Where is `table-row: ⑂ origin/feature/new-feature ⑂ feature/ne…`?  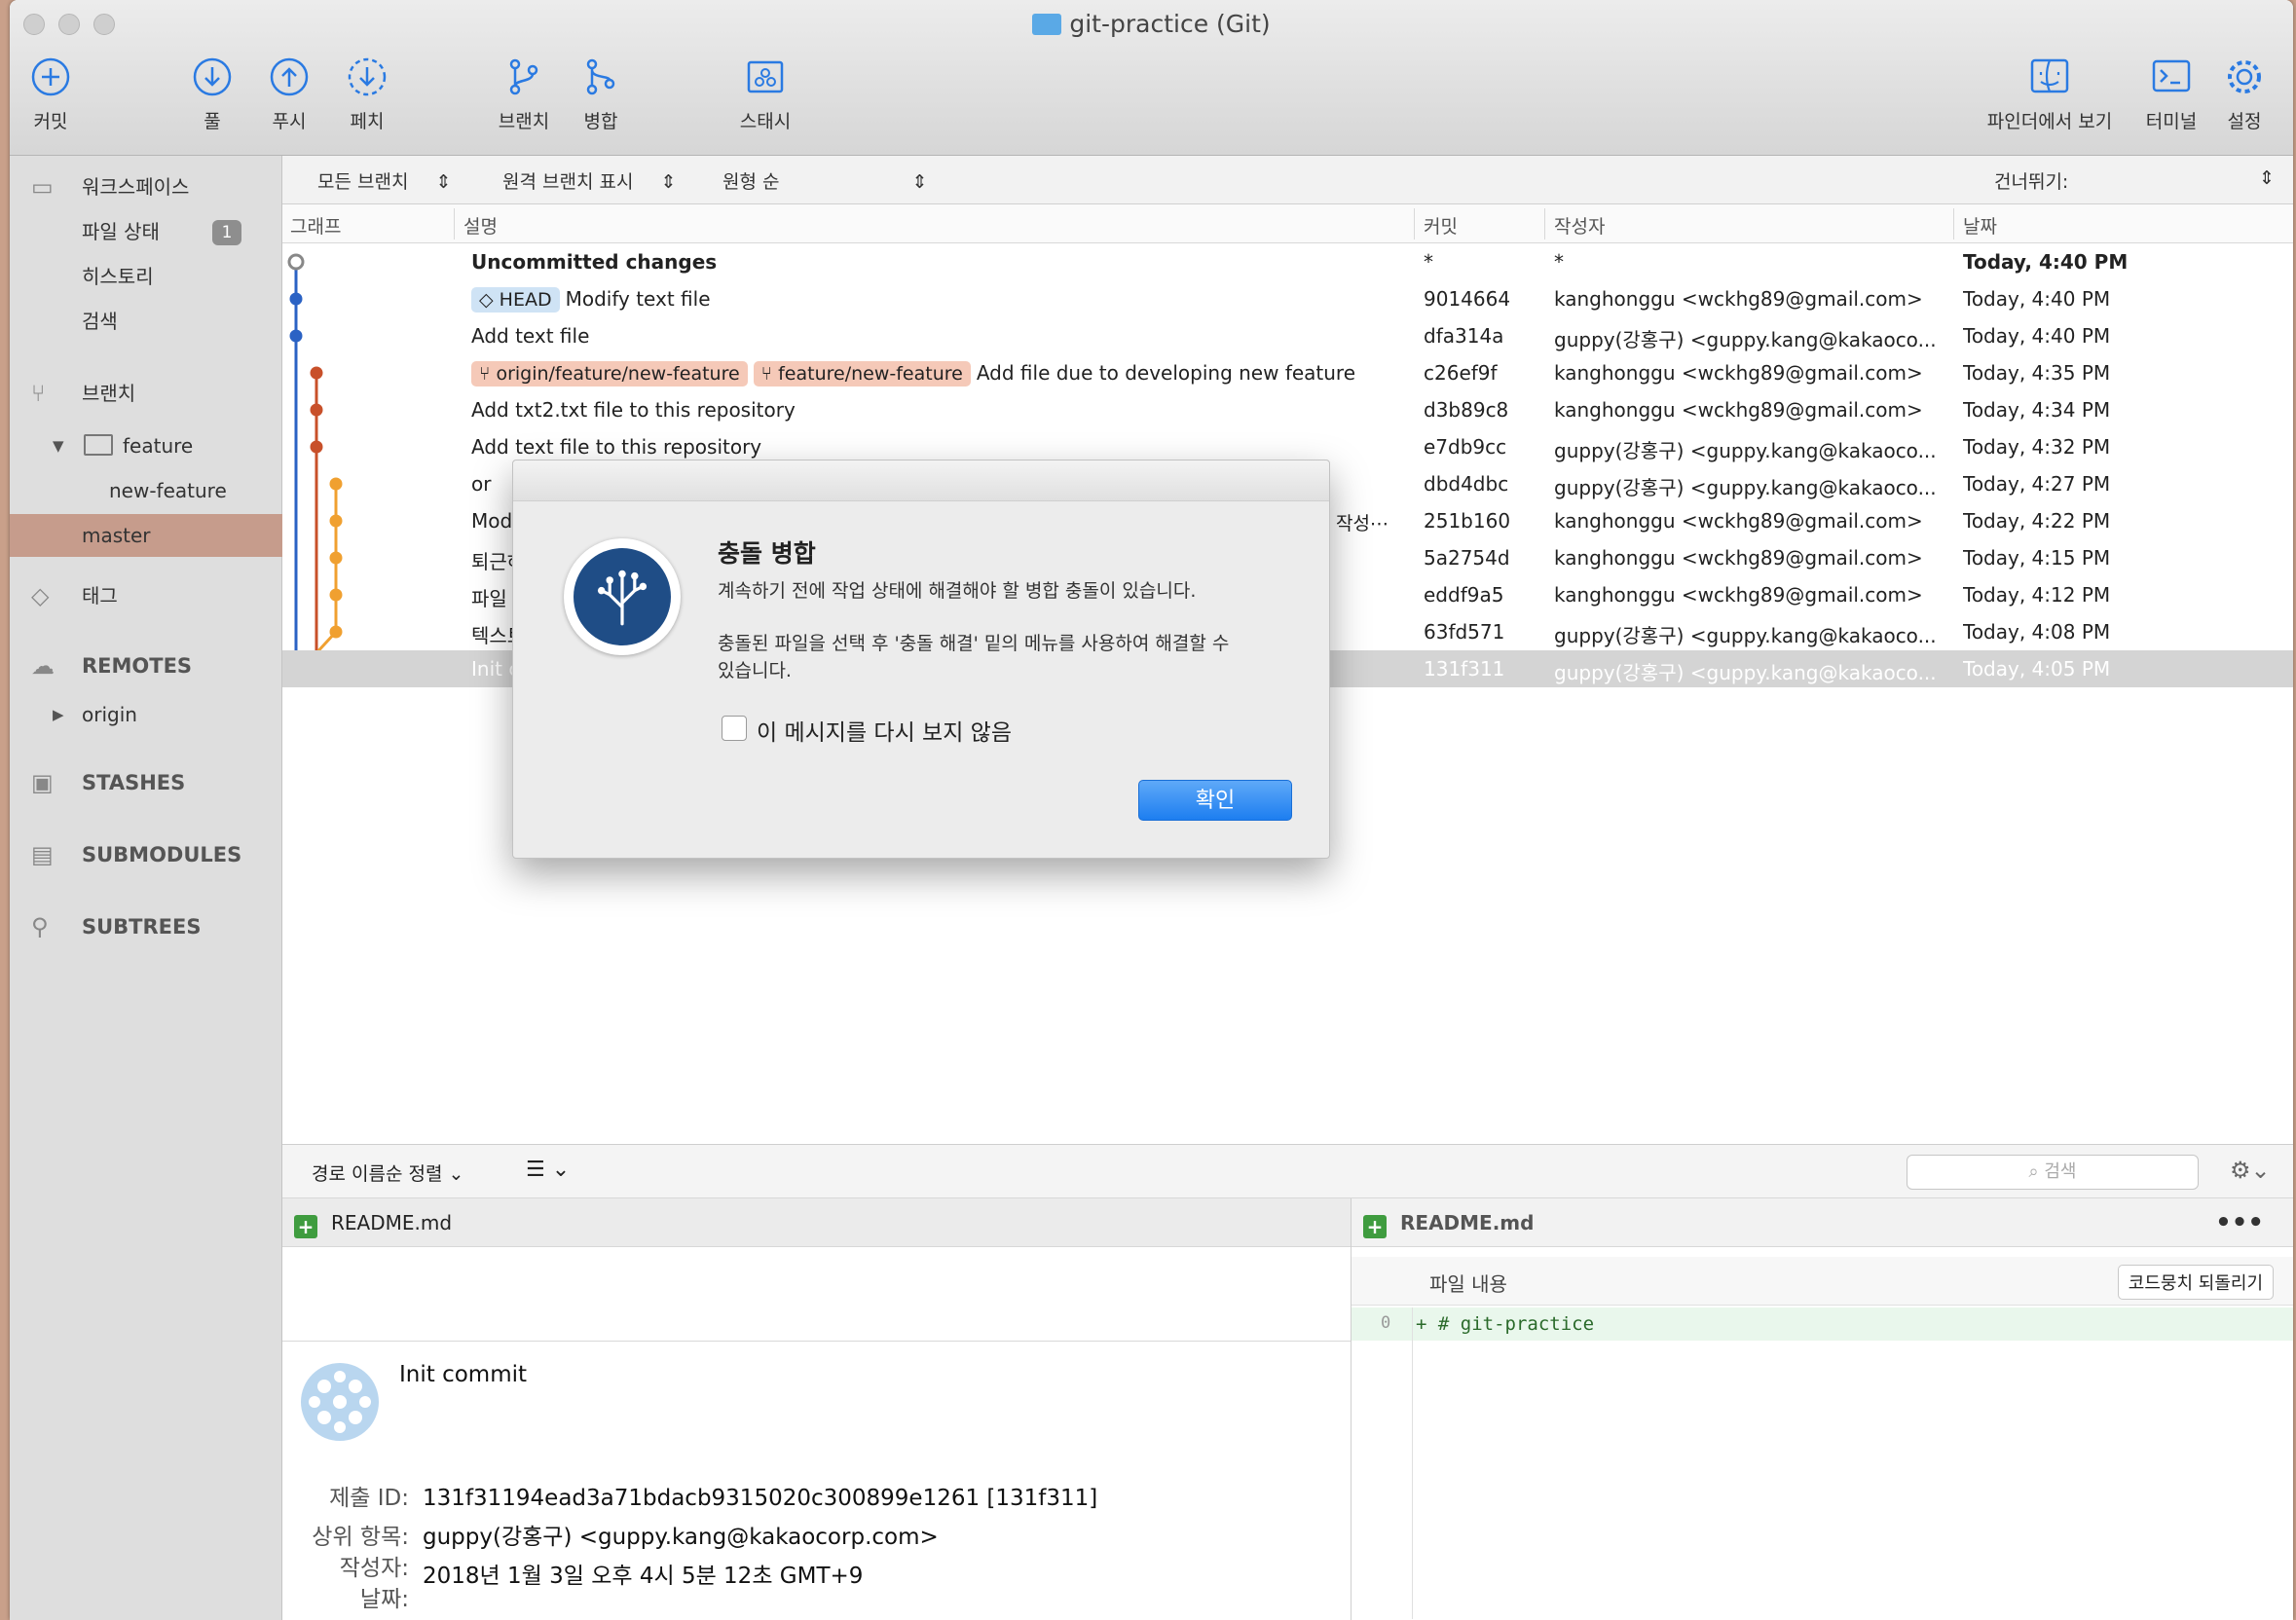
table-row: ⑂ origin/feature/new-feature ⑂ feature/ne… is located at coordinates (1288, 373).